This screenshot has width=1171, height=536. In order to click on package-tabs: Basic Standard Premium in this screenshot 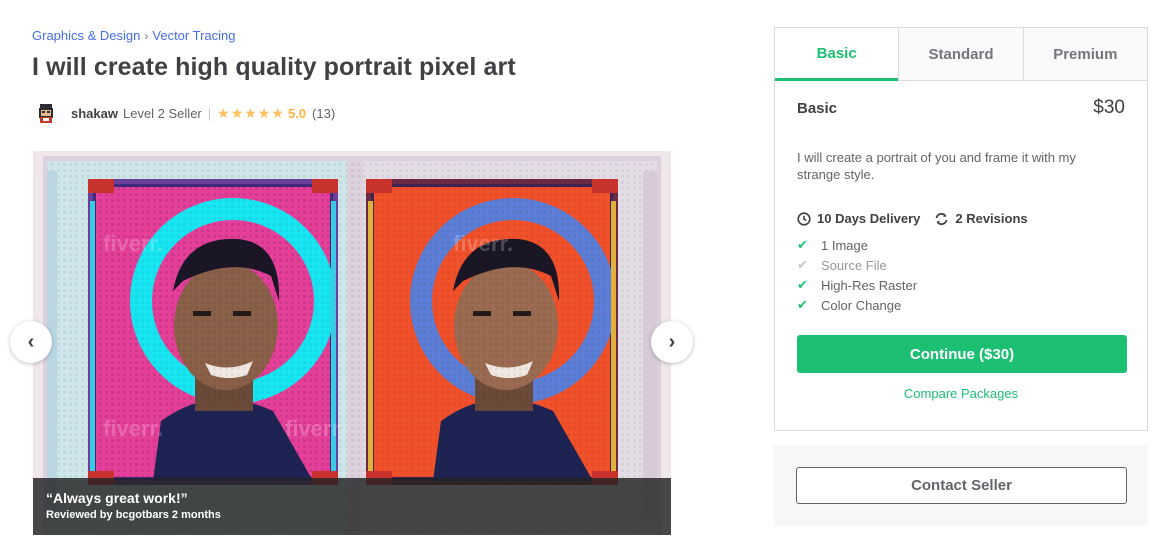, I will do `click(961, 54)`.